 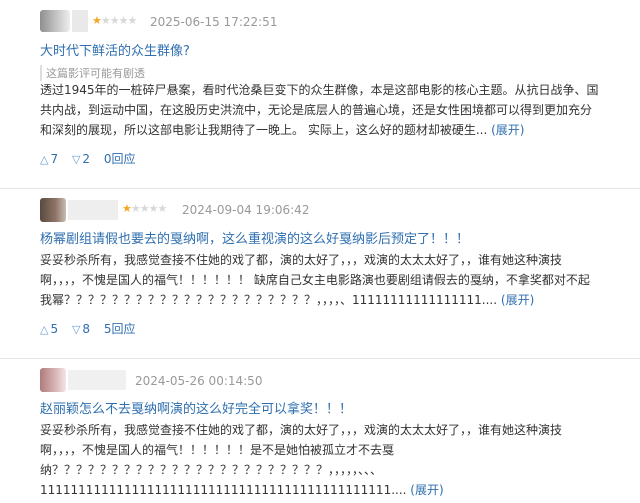 What do you see at coordinates (54, 159) in the screenshot?
I see `upvote-count: 7` at bounding box center [54, 159].